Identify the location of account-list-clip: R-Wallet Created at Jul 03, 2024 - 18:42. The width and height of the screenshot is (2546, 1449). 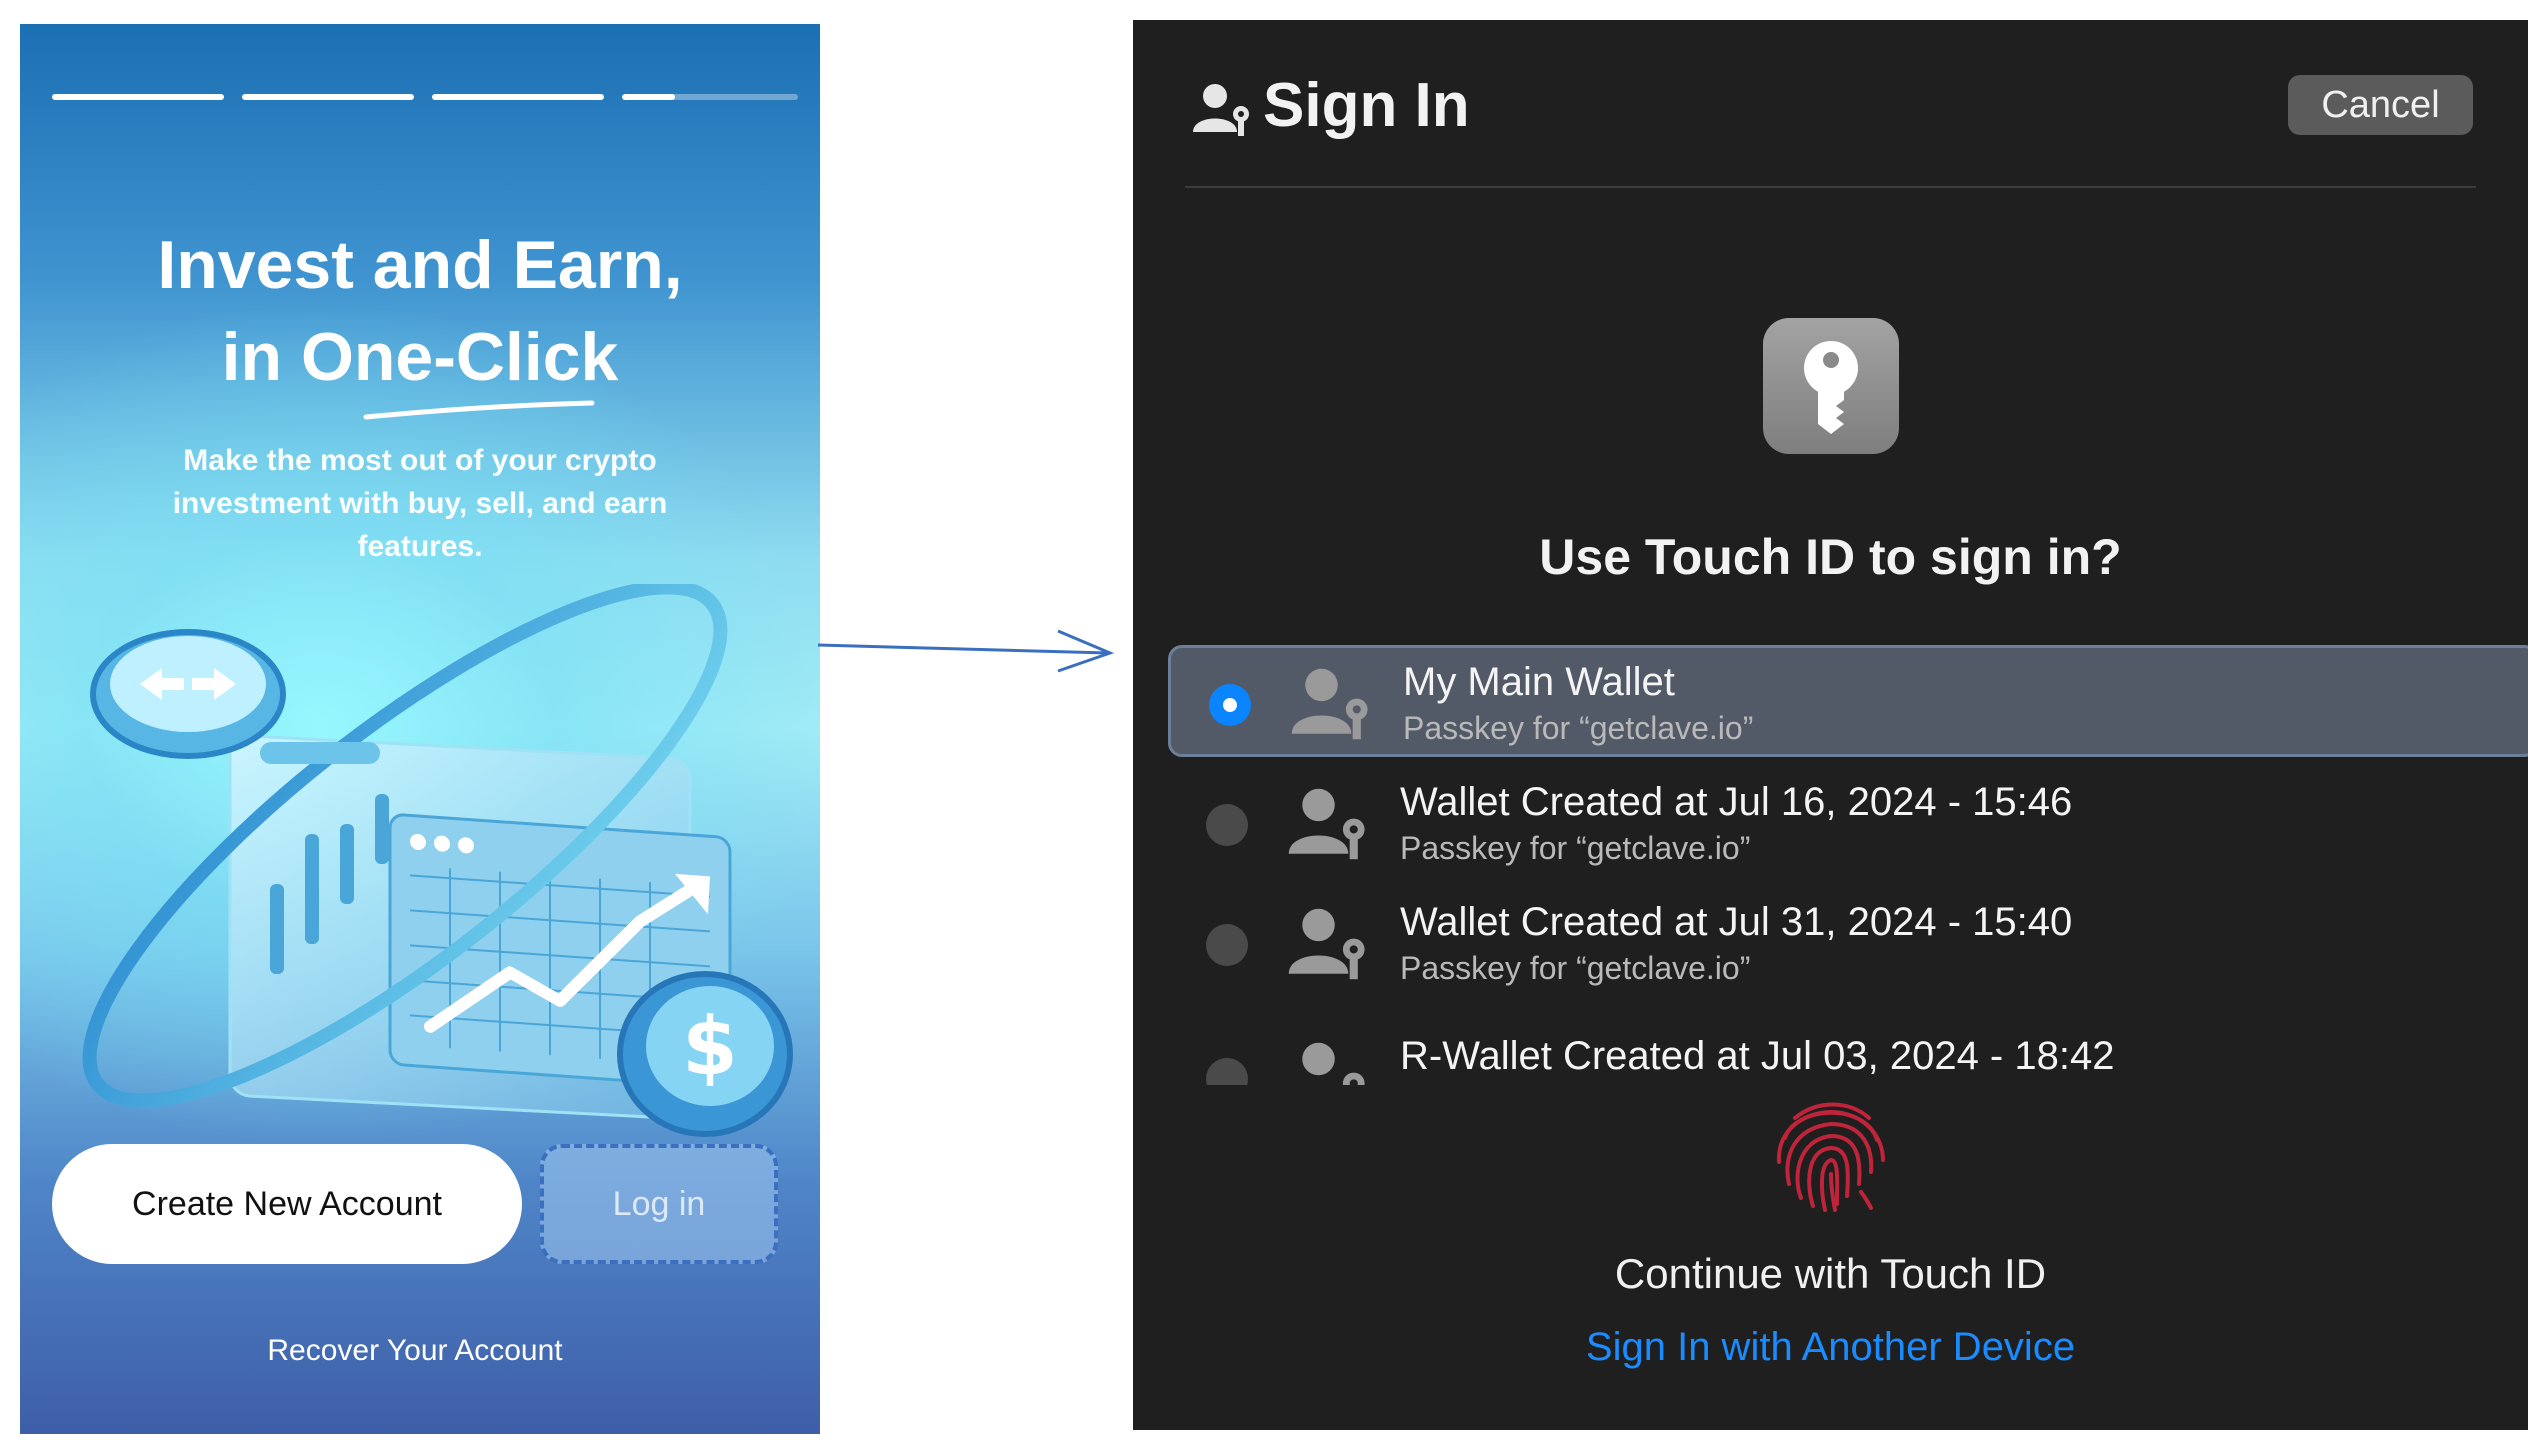
(1830, 1055).